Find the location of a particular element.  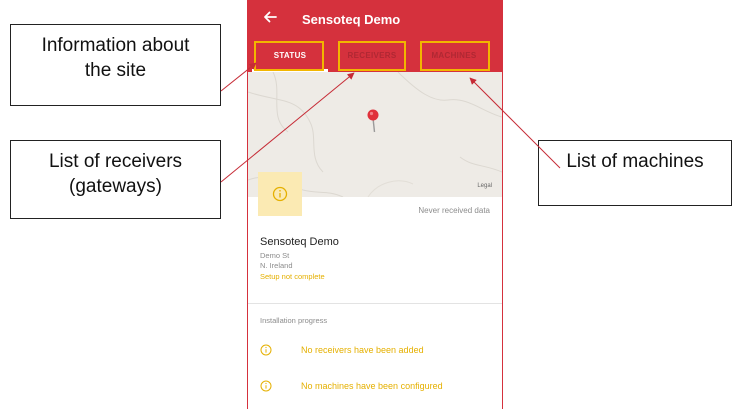

setup-status-text: Setup not complete is located at coordinates (292, 276).